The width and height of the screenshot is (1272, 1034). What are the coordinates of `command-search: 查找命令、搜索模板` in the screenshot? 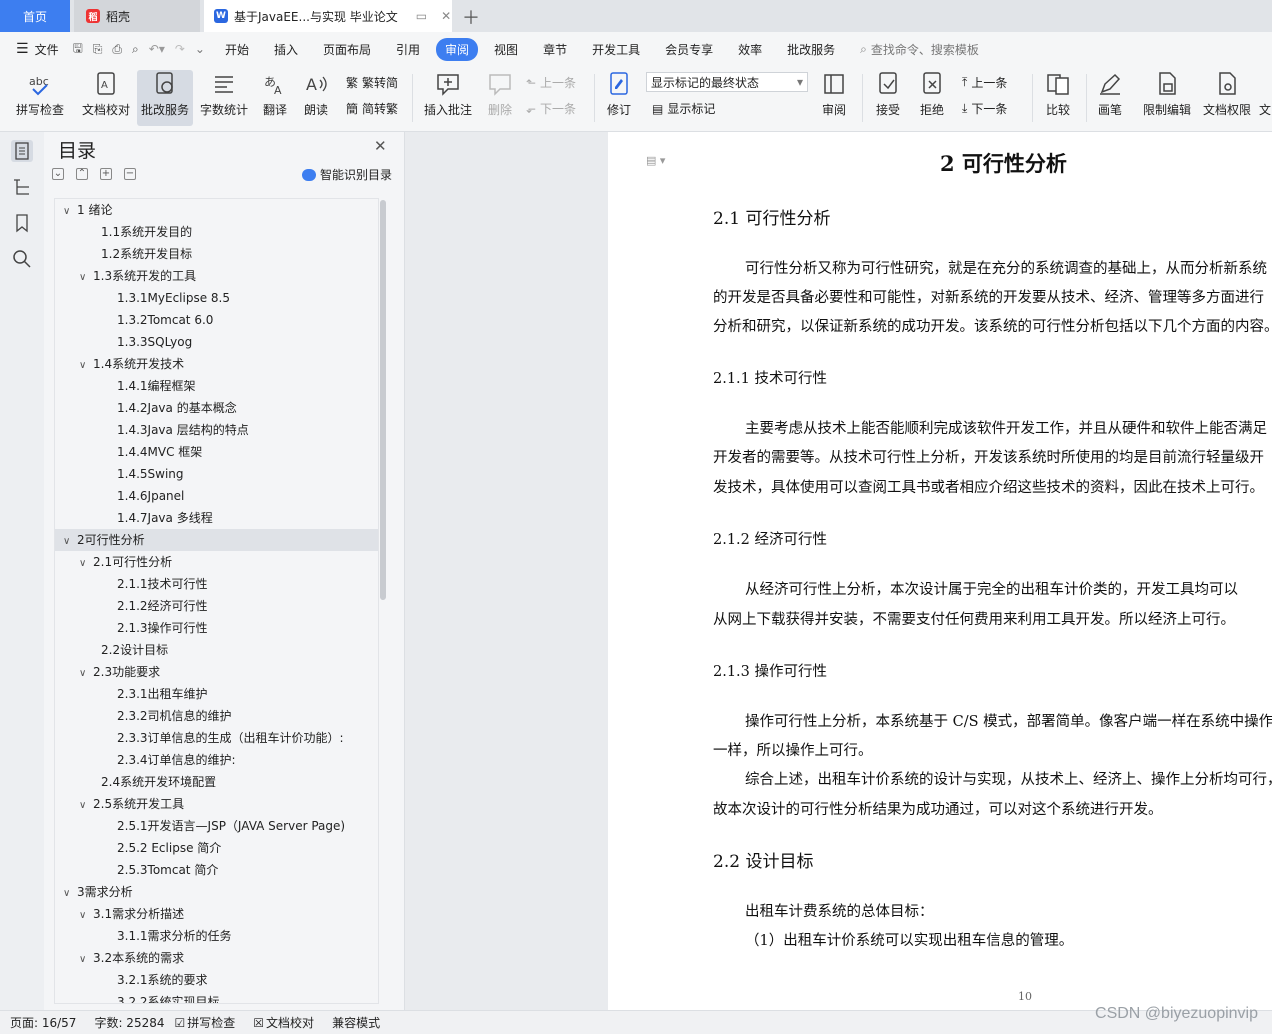 It's located at (925, 49).